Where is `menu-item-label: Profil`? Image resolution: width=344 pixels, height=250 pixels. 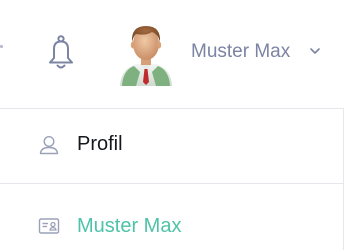 menu-item-label: Profil is located at coordinates (100, 144).